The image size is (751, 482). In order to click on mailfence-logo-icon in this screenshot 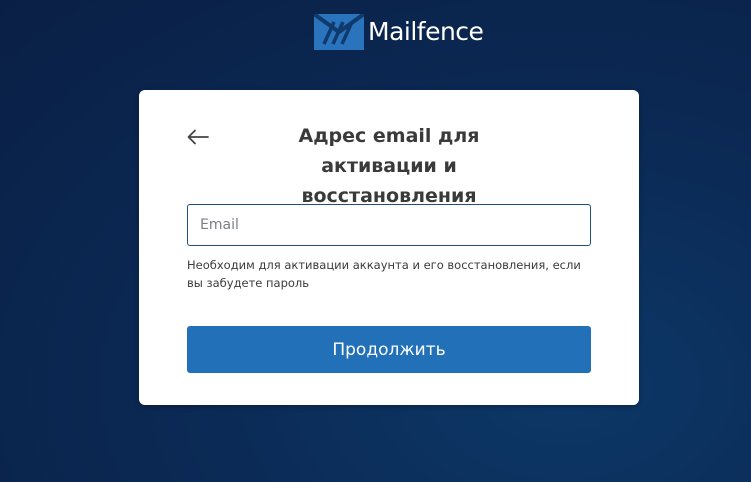, I will do `click(339, 32)`.